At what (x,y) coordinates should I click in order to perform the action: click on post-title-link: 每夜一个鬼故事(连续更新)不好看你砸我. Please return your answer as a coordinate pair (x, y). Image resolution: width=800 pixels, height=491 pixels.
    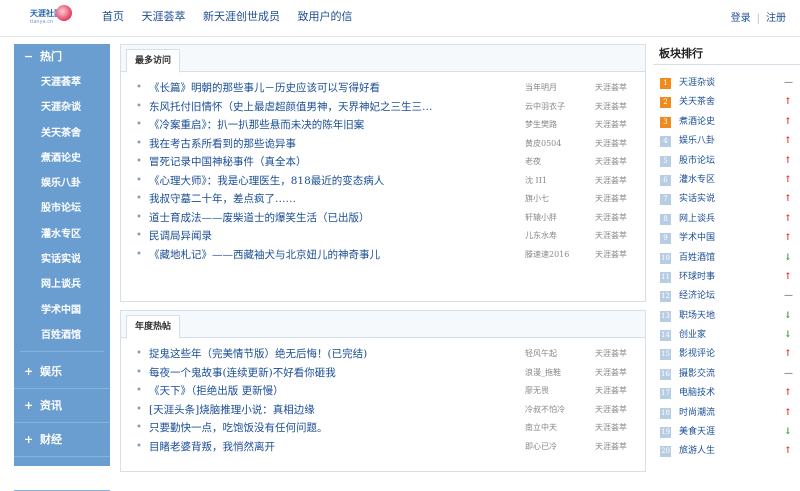
    Looking at the image, I should click on (334, 373).